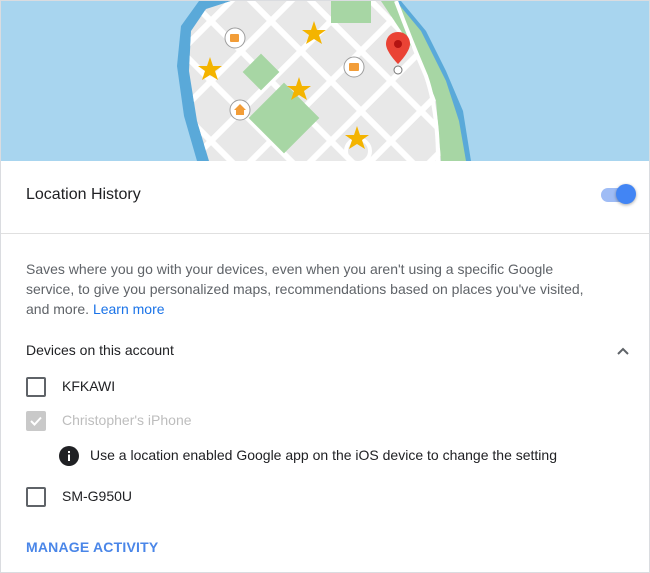  What do you see at coordinates (129, 309) in the screenshot?
I see `learn-more-link: Learn more` at bounding box center [129, 309].